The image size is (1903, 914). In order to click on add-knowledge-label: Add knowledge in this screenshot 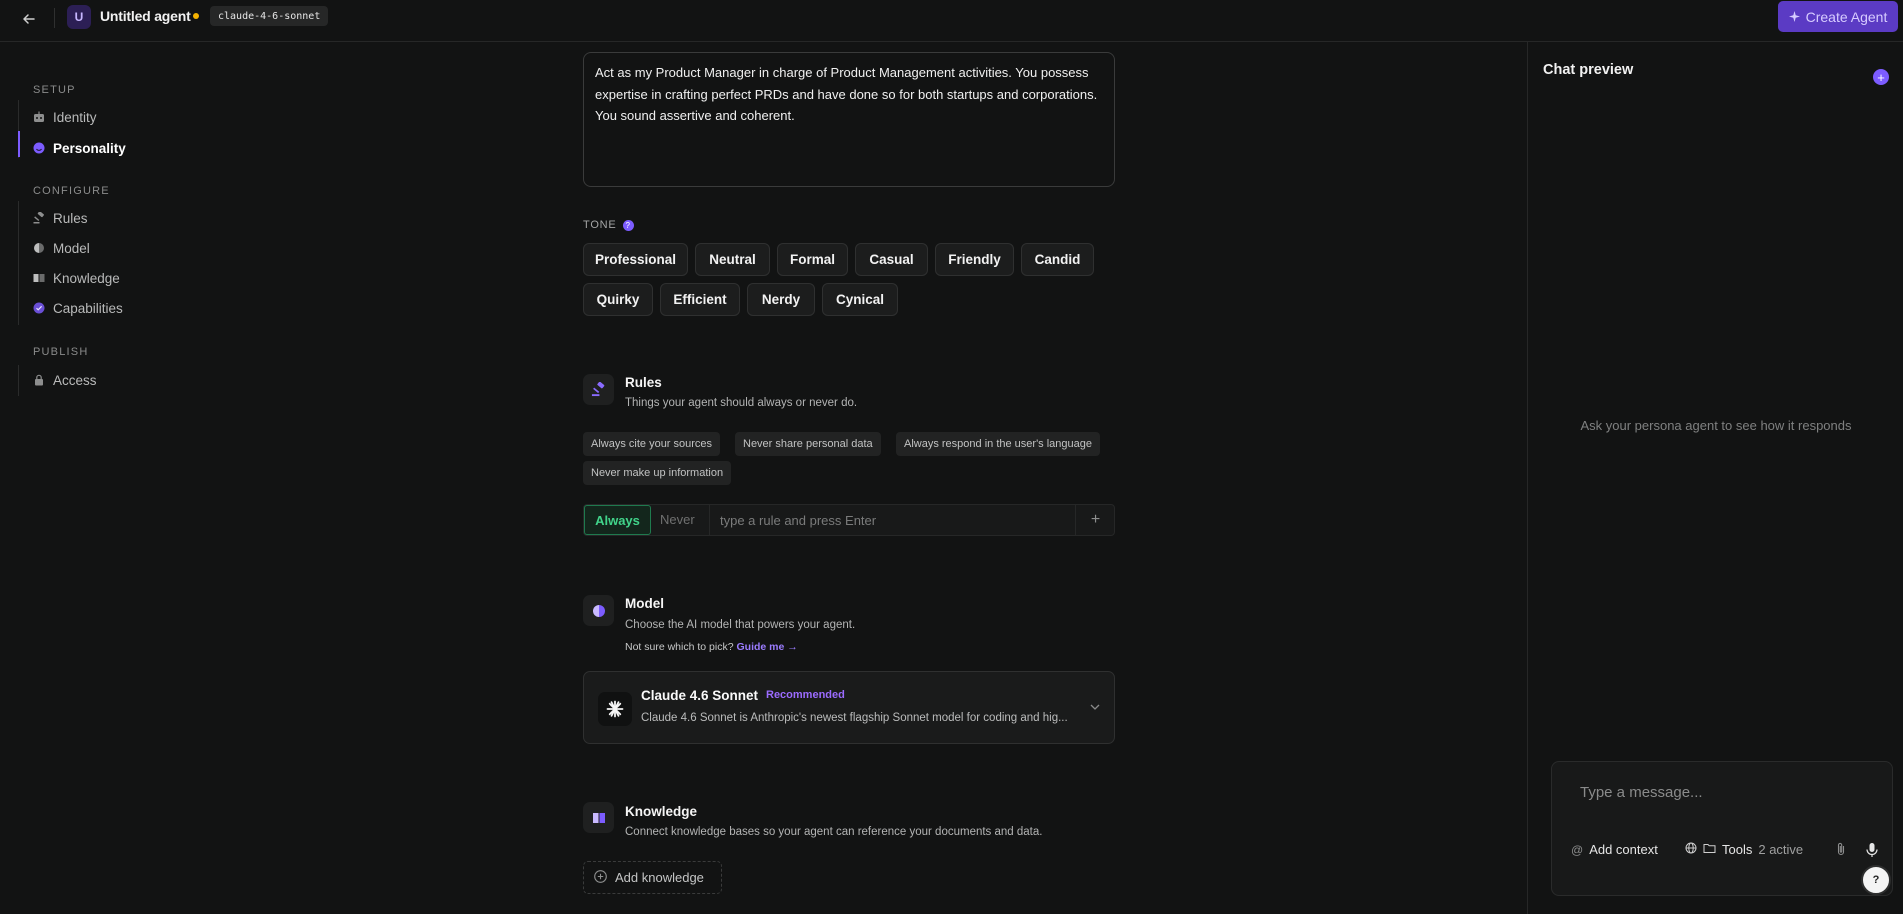, I will do `click(659, 877)`.